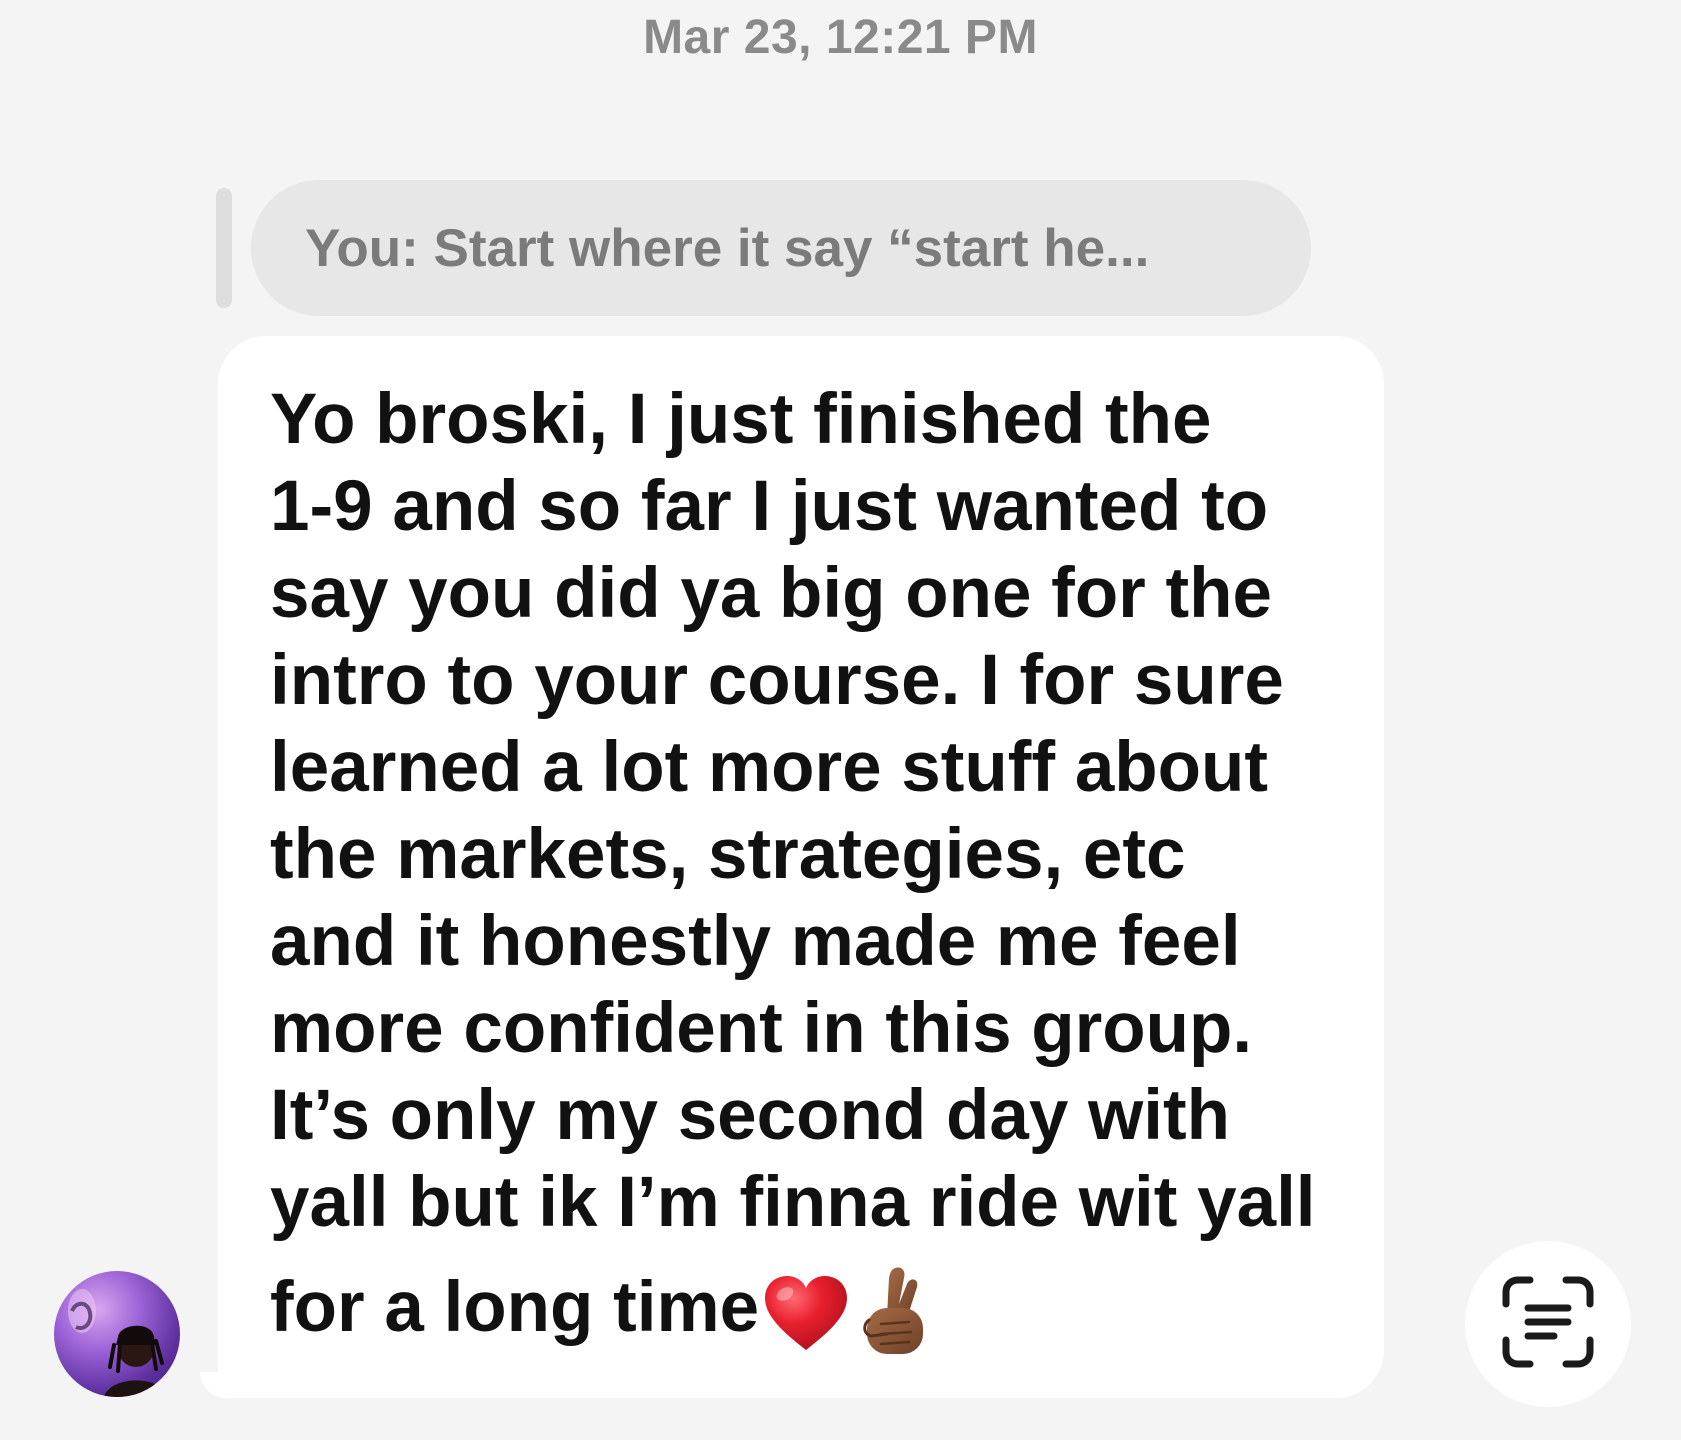 The width and height of the screenshot is (1681, 1440). Describe the element at coordinates (777, 680) in the screenshot. I see `message-line: intro to your course. I for sure` at that location.